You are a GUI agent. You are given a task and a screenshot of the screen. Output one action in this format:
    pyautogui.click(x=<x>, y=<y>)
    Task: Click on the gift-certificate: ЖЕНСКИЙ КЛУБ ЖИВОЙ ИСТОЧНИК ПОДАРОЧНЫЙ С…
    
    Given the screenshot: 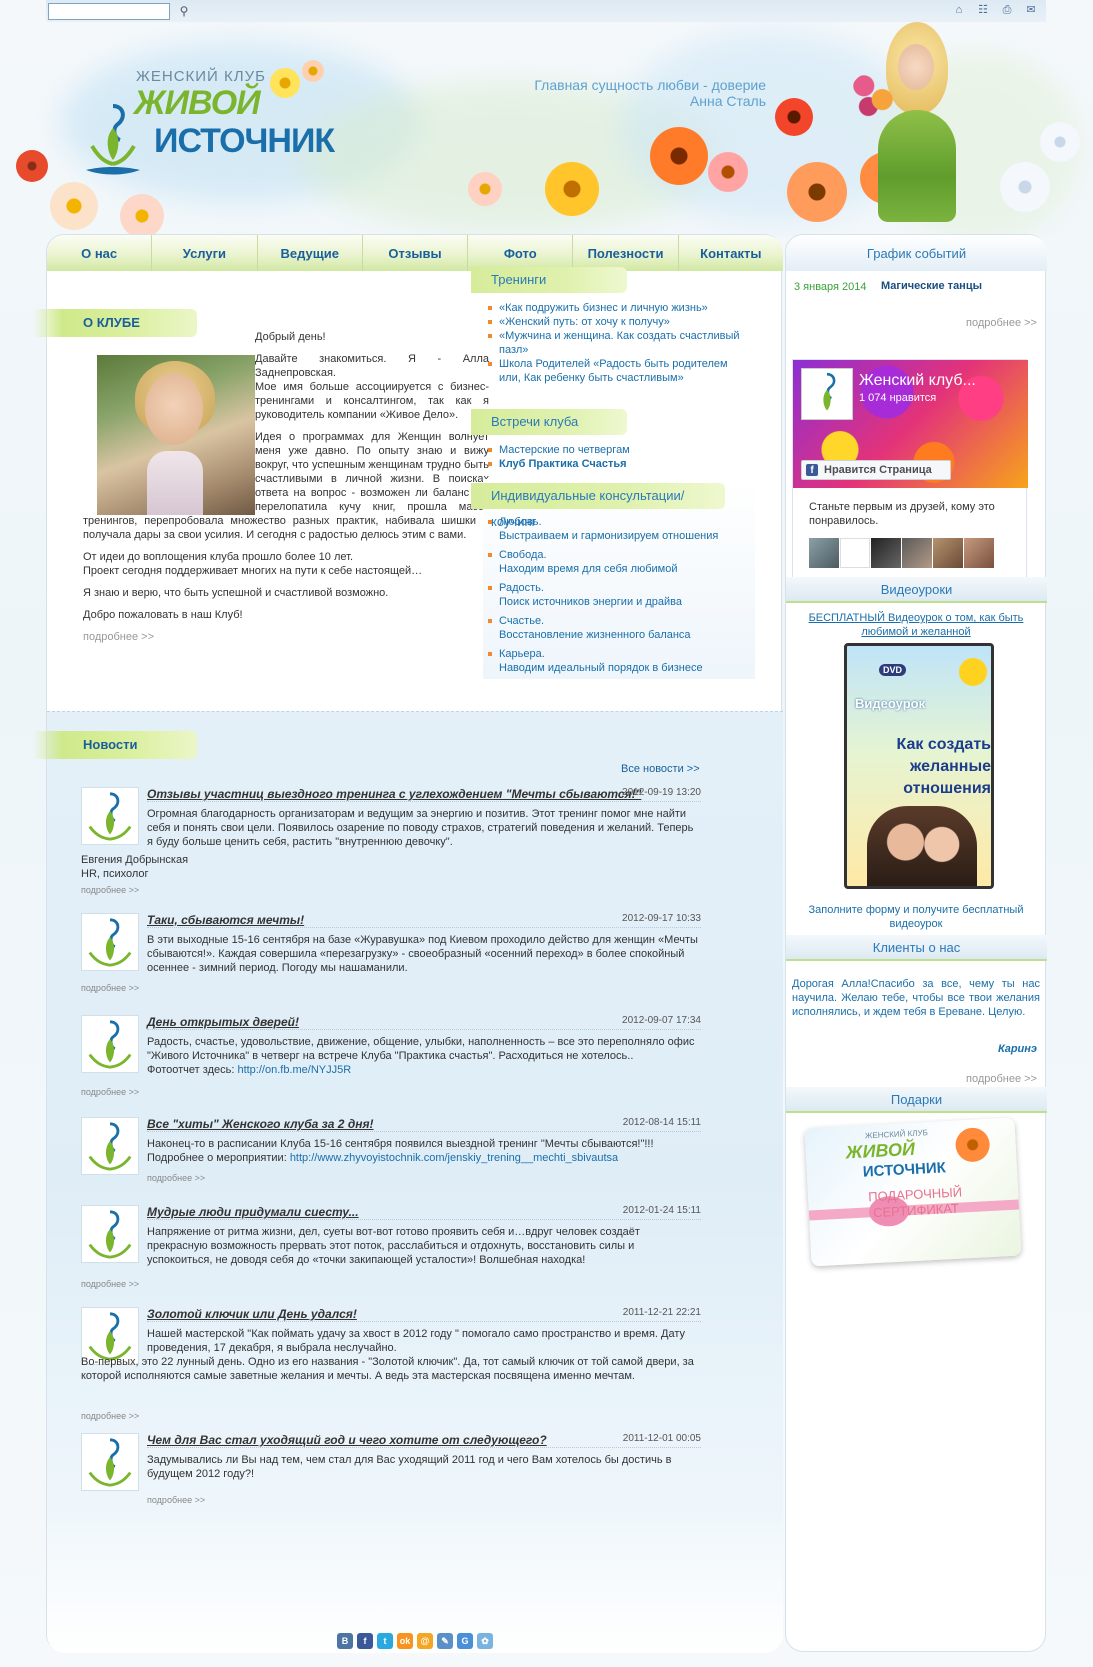 What is the action you would take?
    pyautogui.click(x=913, y=1192)
    